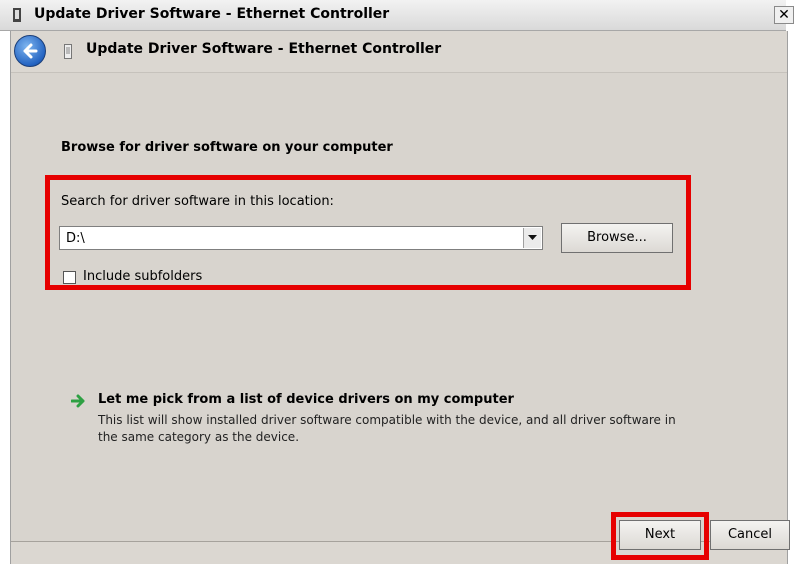 This screenshot has width=796, height=564. I want to click on include-subfolders-checkbox, so click(69, 277).